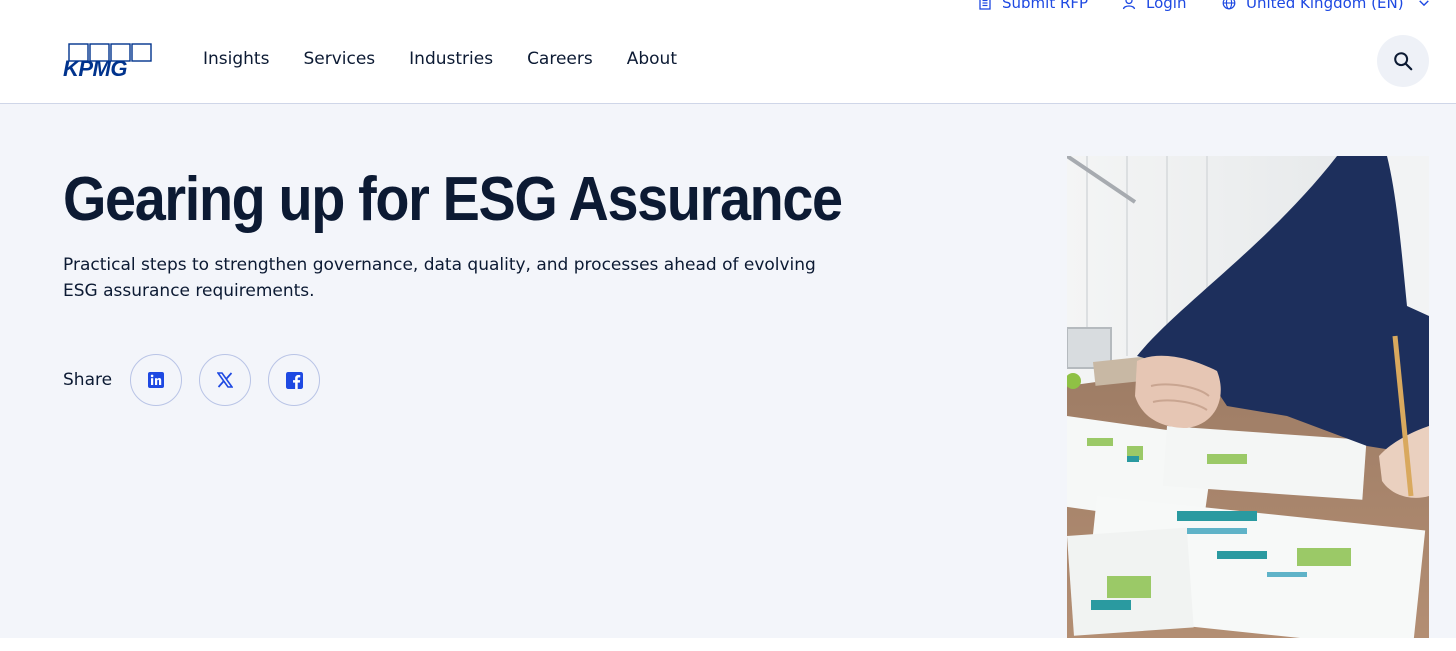 The image size is (1456, 651). I want to click on search-icon, so click(1403, 61).